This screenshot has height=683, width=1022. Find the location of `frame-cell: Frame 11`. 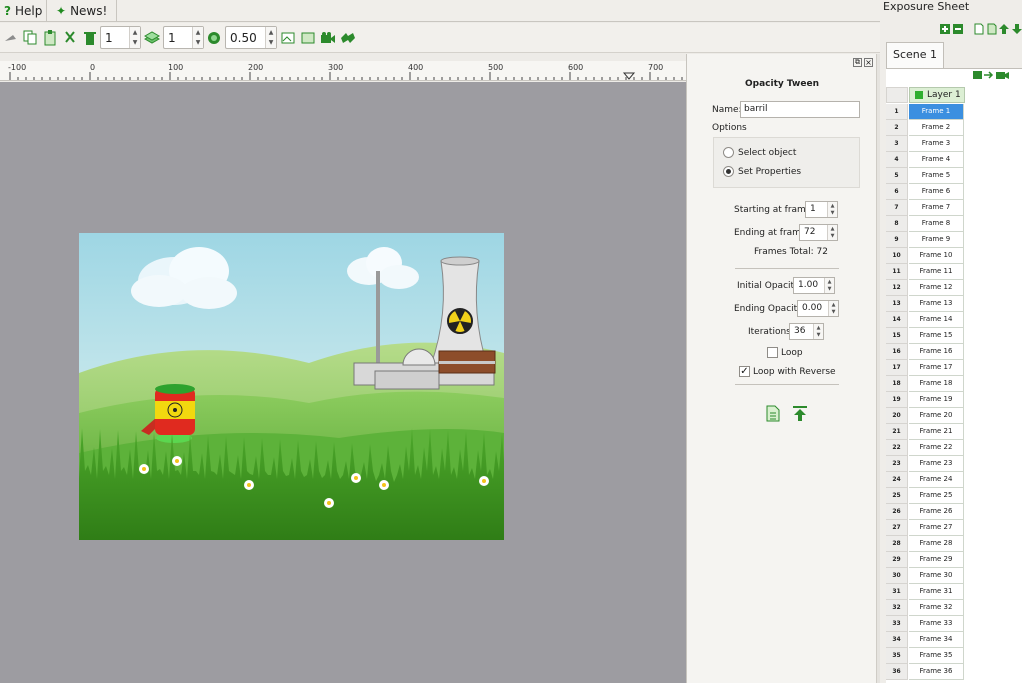

frame-cell: Frame 11 is located at coordinates (936, 272).